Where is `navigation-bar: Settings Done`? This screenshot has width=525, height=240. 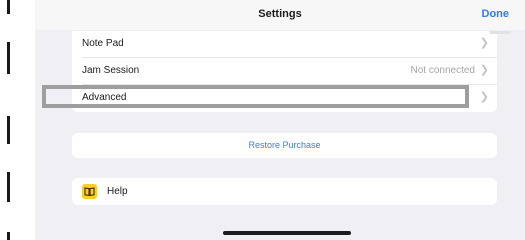
navigation-bar: Settings Done is located at coordinates (280, 15).